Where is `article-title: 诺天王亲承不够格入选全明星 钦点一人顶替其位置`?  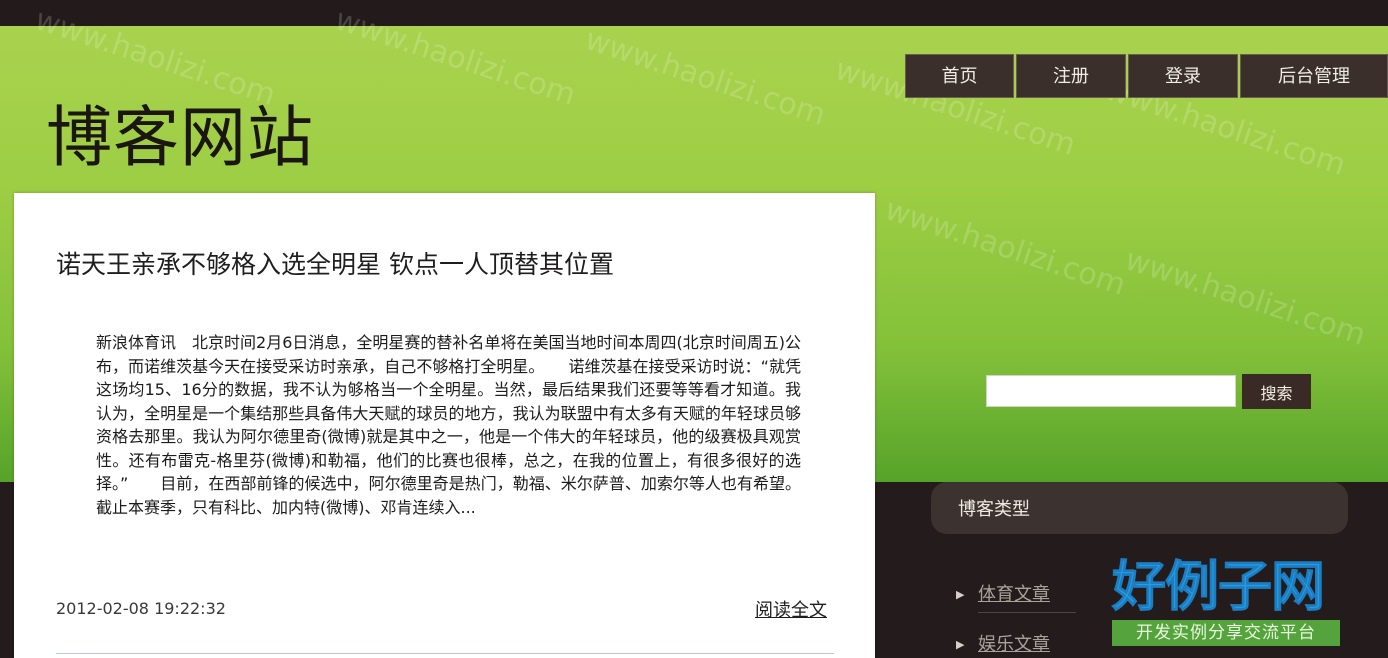
article-title: 诺天王亲承不够格入选全明星 钦点一人顶替其位置 is located at coordinates (335, 265).